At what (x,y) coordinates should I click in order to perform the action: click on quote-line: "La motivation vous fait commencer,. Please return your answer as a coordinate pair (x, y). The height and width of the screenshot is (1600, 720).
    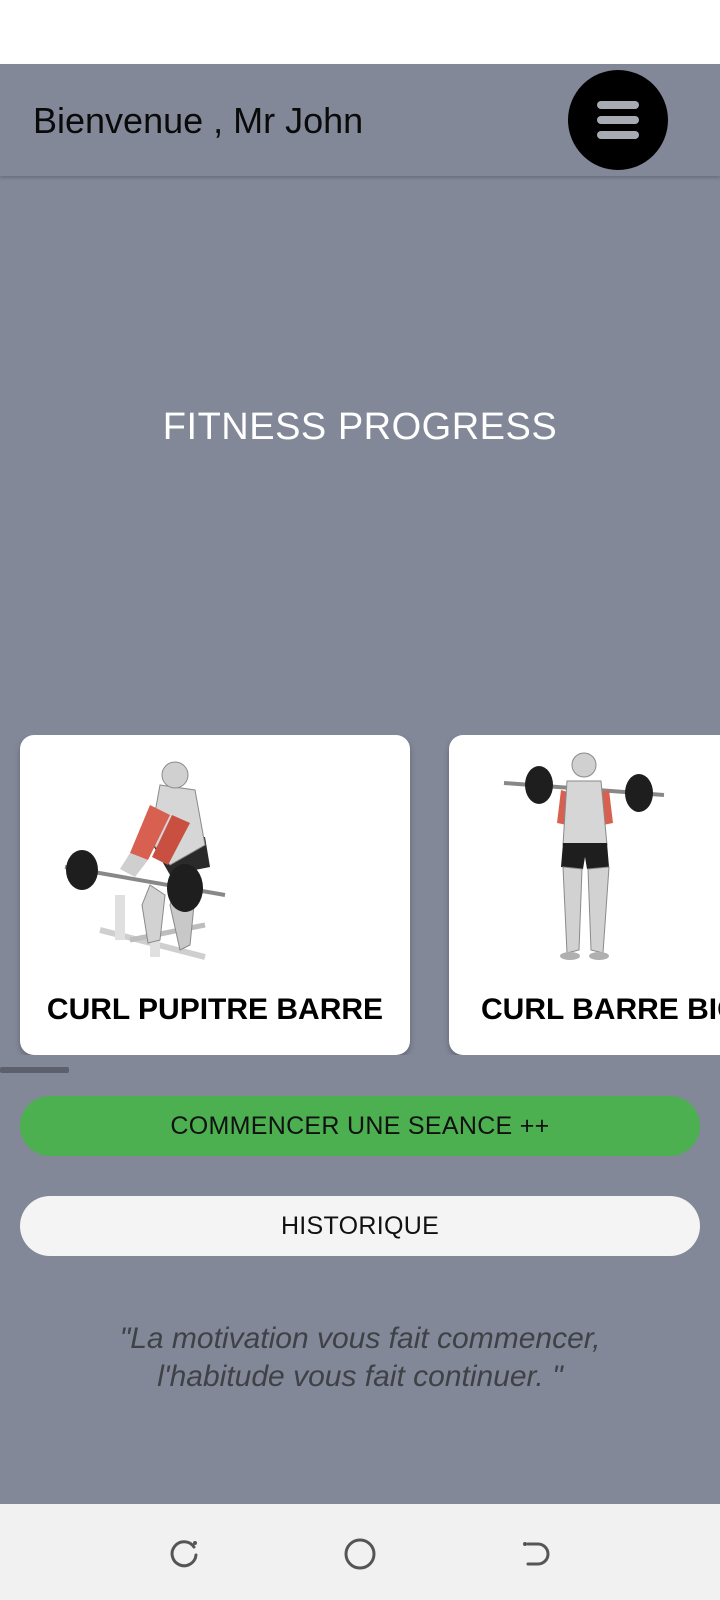
    Looking at the image, I should click on (360, 1338).